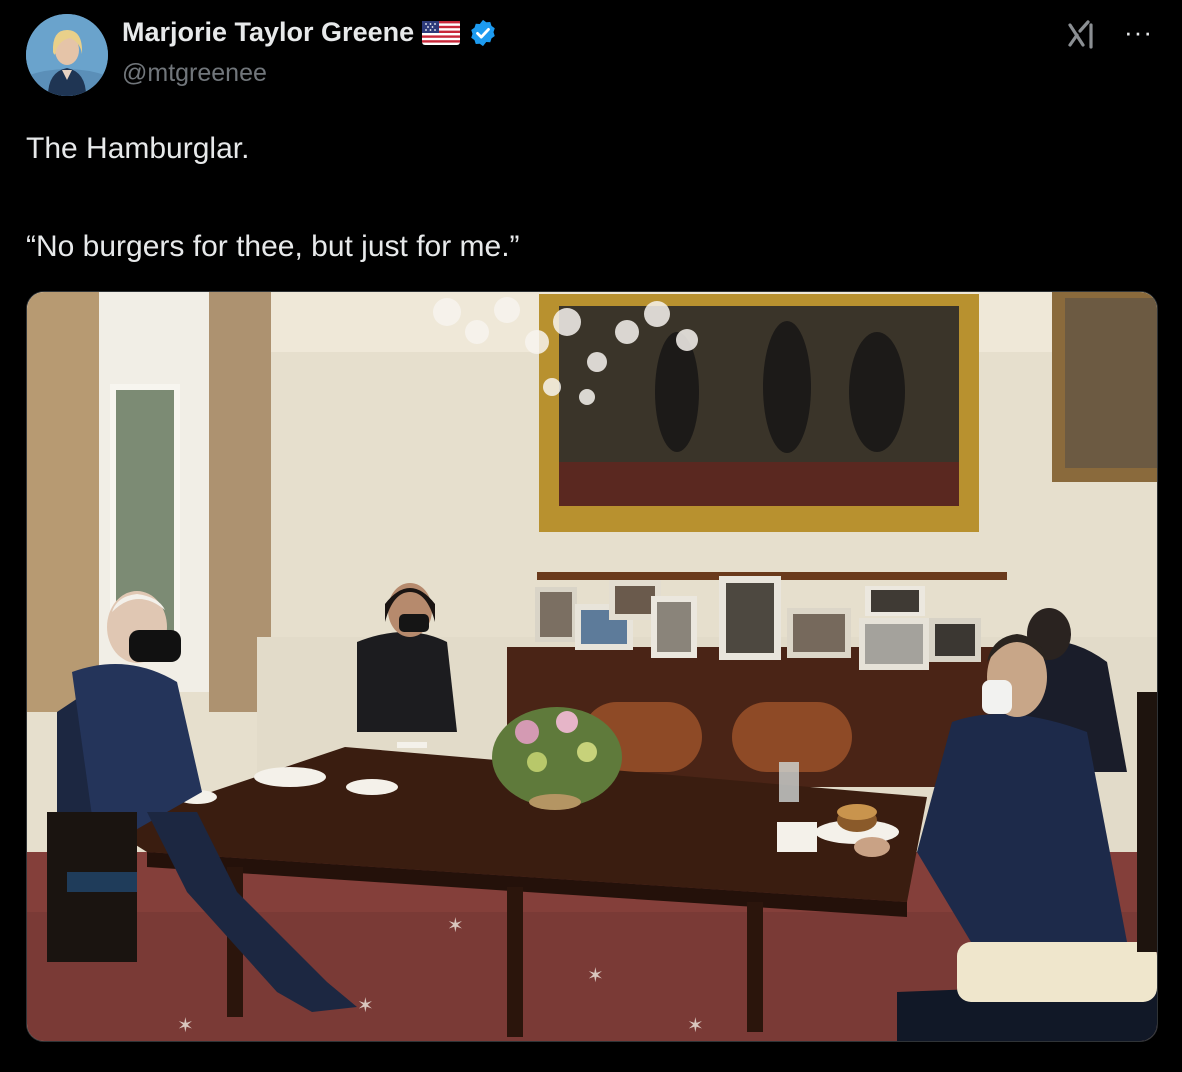 This screenshot has width=1182, height=1072. I want to click on author-display-name: Marjorie Taylor Greene, so click(268, 32).